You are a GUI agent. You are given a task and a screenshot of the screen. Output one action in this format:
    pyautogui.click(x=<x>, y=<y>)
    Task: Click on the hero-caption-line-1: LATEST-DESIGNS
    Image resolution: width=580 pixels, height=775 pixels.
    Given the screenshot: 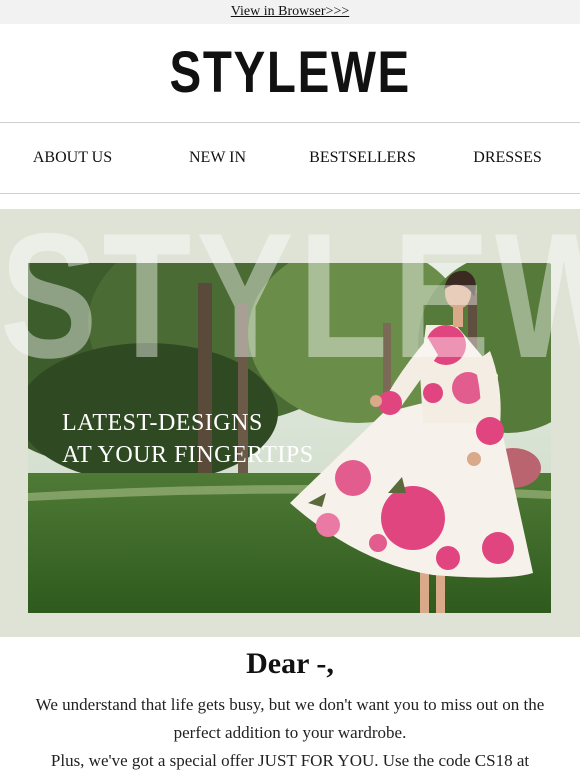 What is the action you would take?
    pyautogui.click(x=162, y=423)
    